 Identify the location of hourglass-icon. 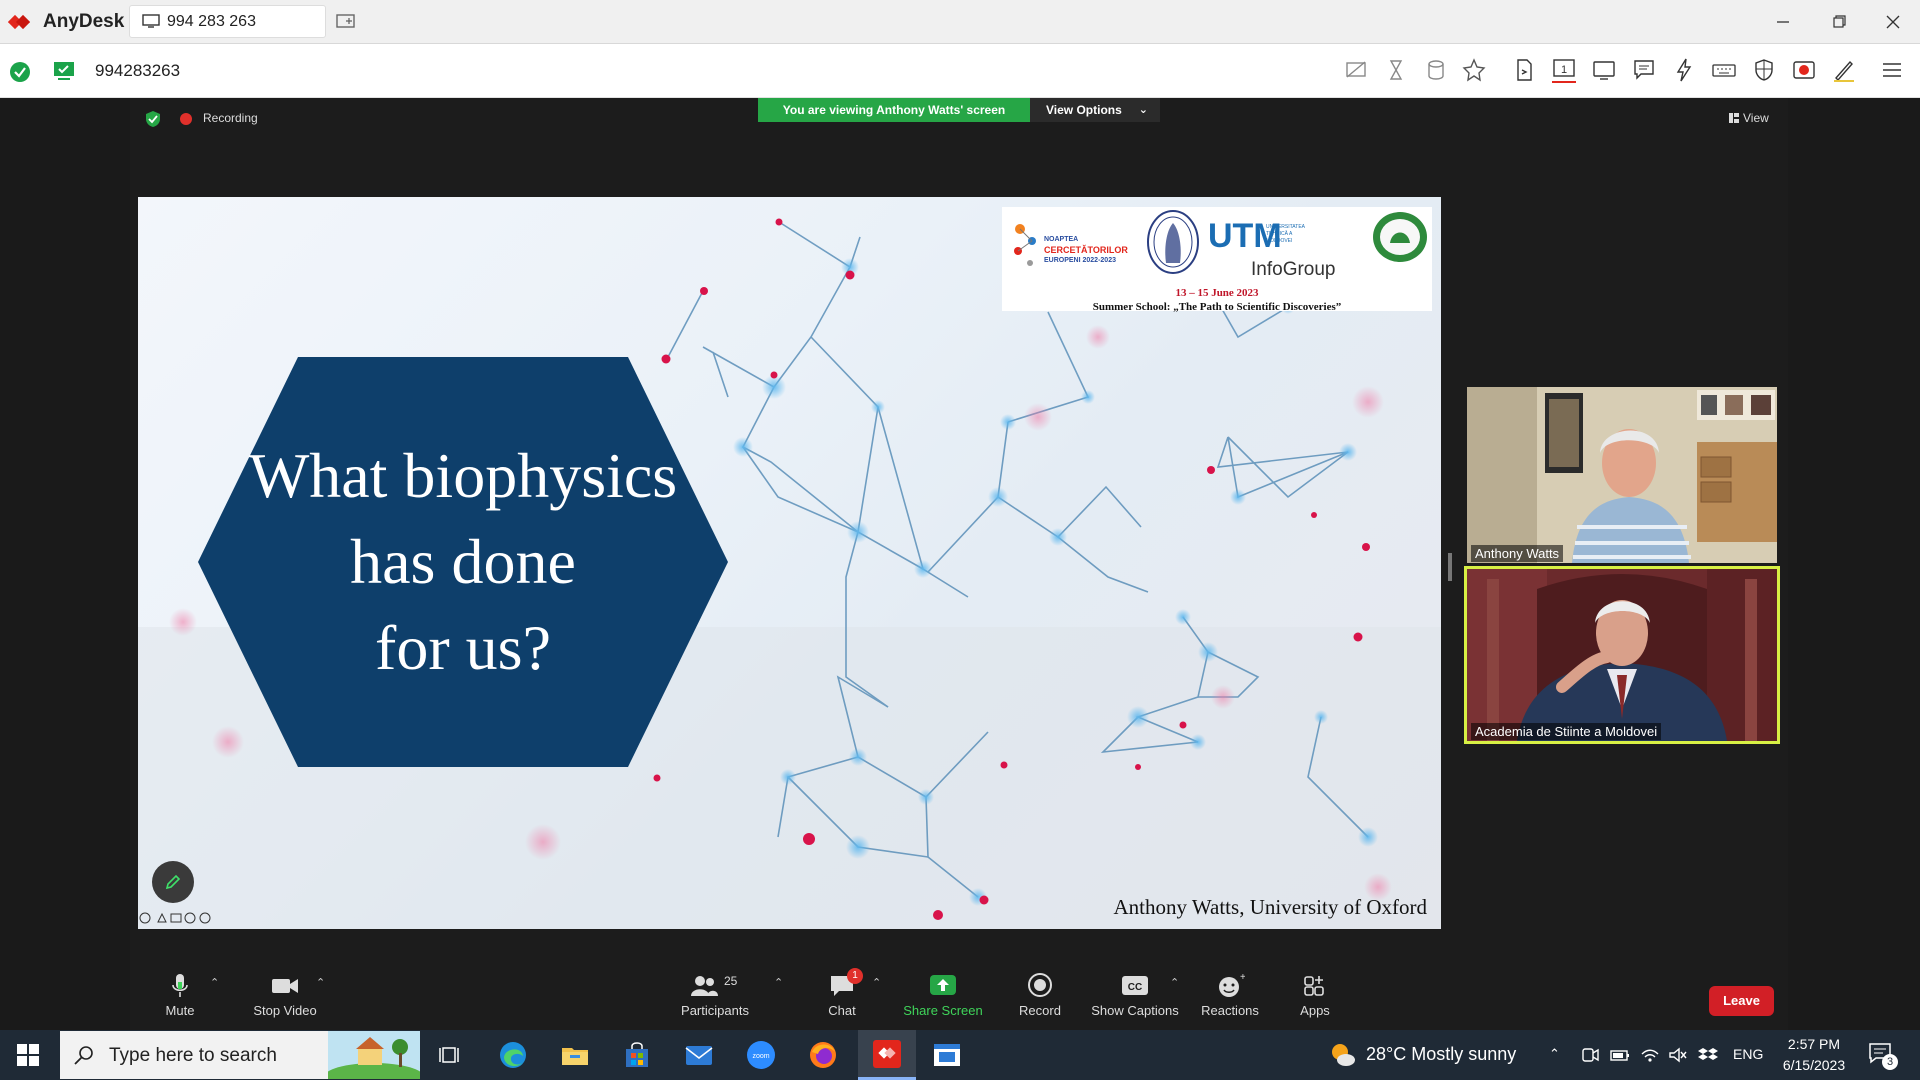
(1396, 70).